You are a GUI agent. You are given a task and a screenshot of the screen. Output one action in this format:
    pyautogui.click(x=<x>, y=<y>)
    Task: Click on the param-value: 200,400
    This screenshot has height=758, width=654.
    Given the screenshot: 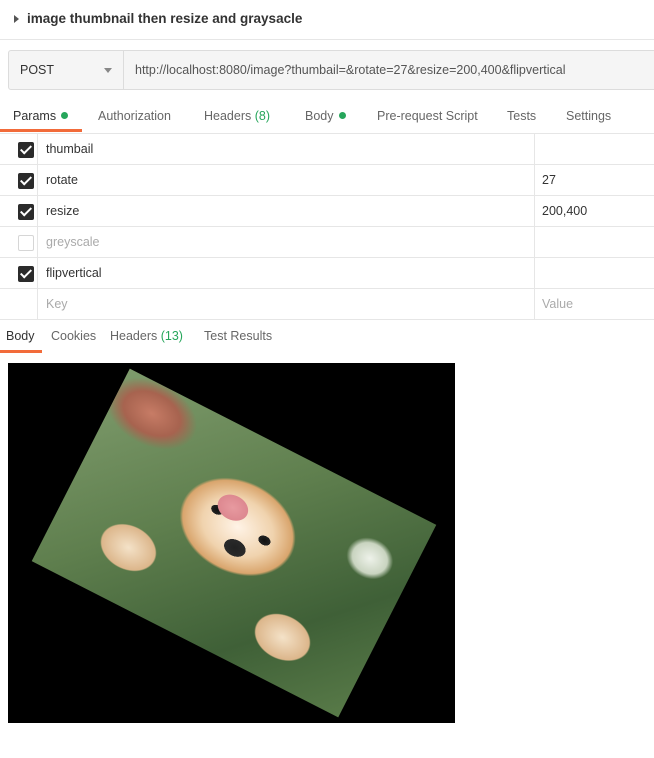 What is the action you would take?
    pyautogui.click(x=564, y=211)
    